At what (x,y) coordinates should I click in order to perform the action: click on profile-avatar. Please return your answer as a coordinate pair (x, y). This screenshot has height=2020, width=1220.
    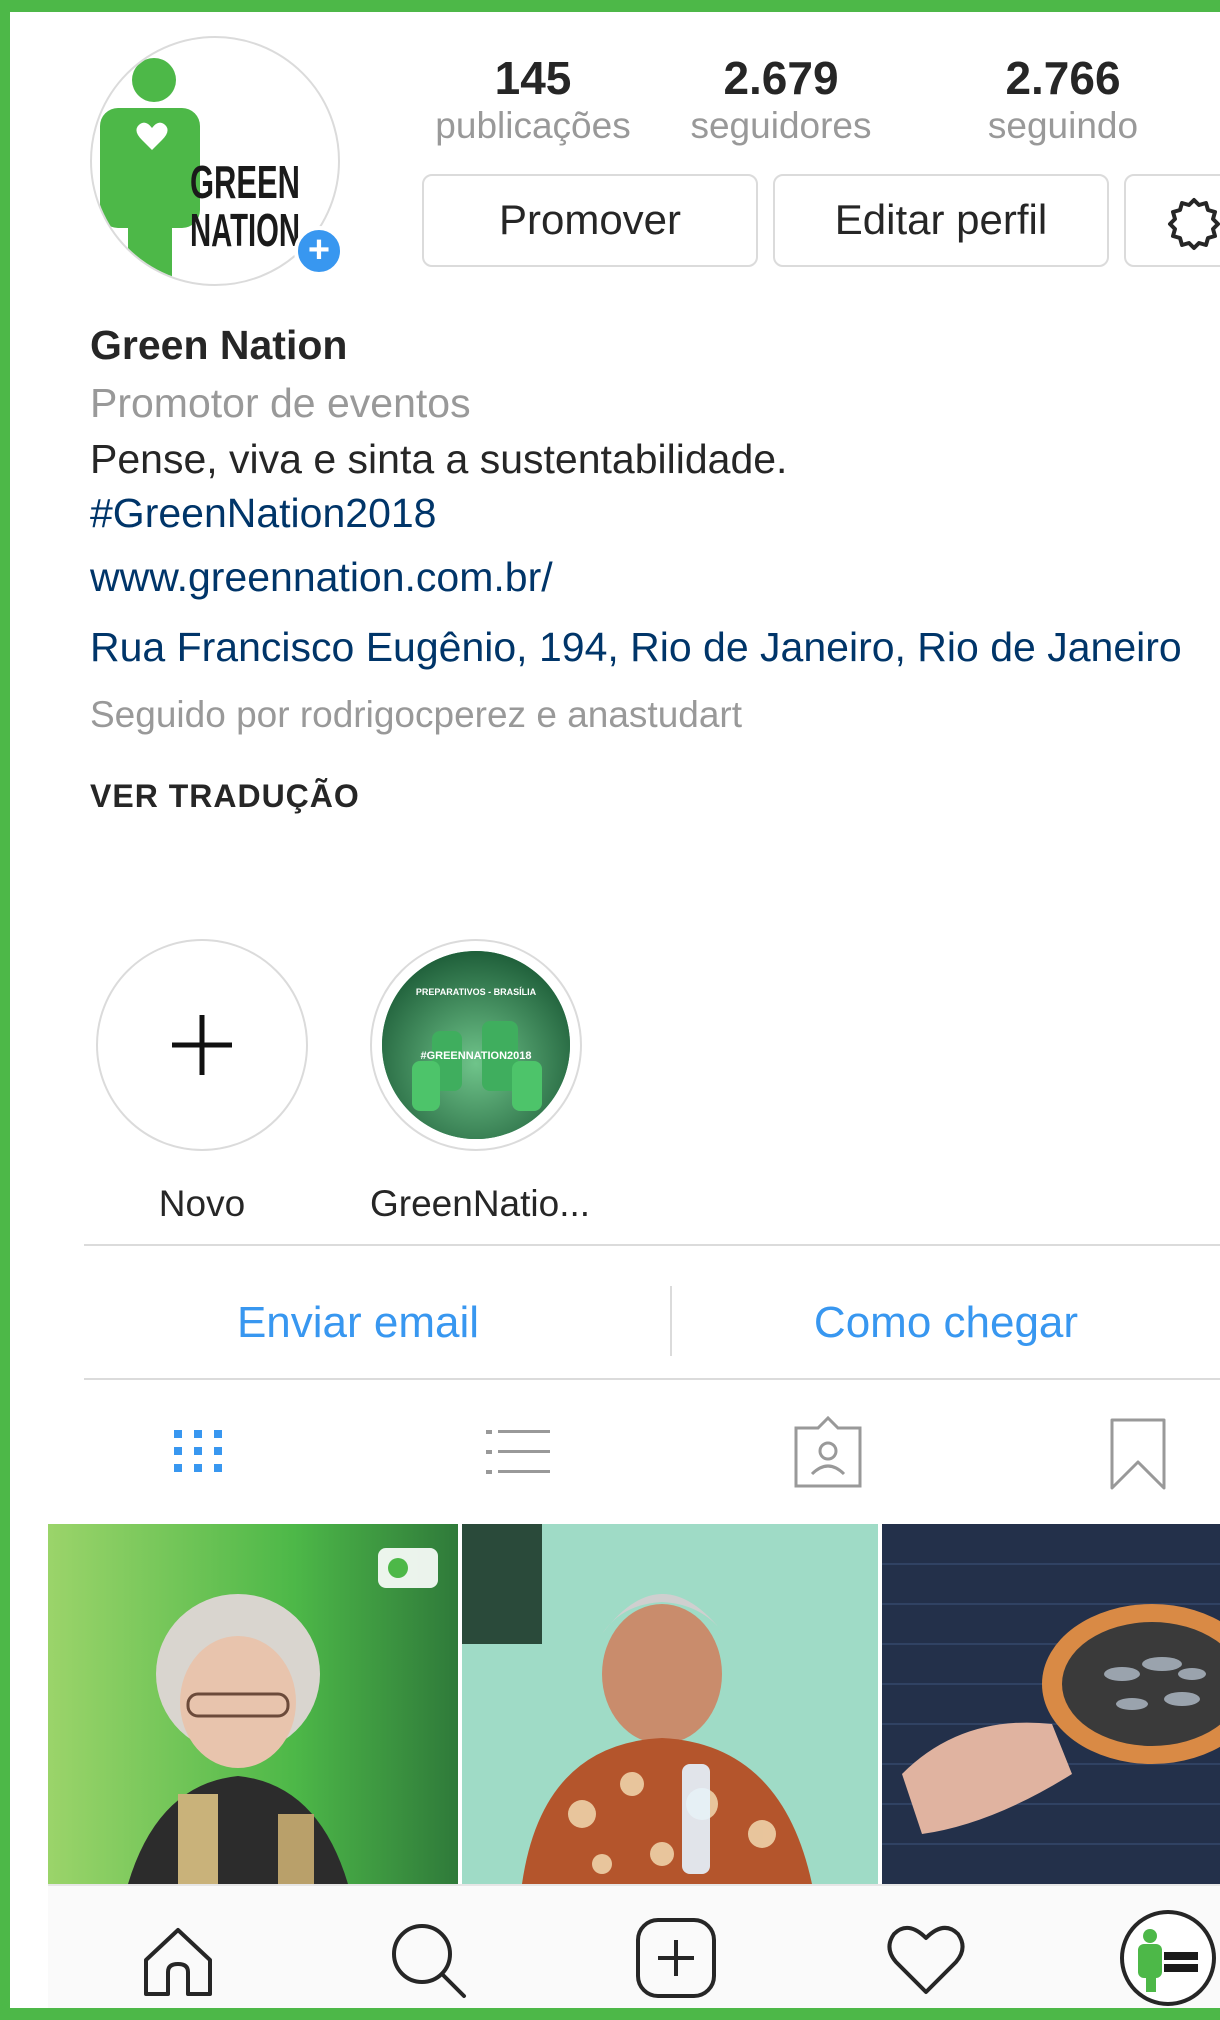
    Looking at the image, I should click on (1168, 1958).